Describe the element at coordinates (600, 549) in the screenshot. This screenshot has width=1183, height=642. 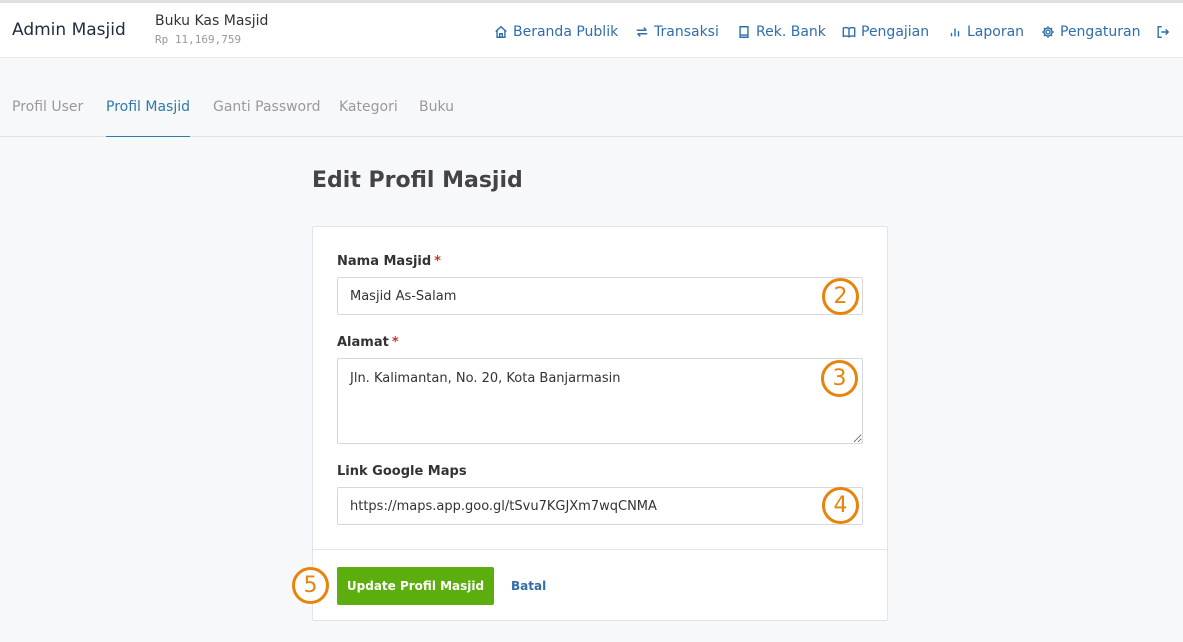
I see `form-divider` at that location.